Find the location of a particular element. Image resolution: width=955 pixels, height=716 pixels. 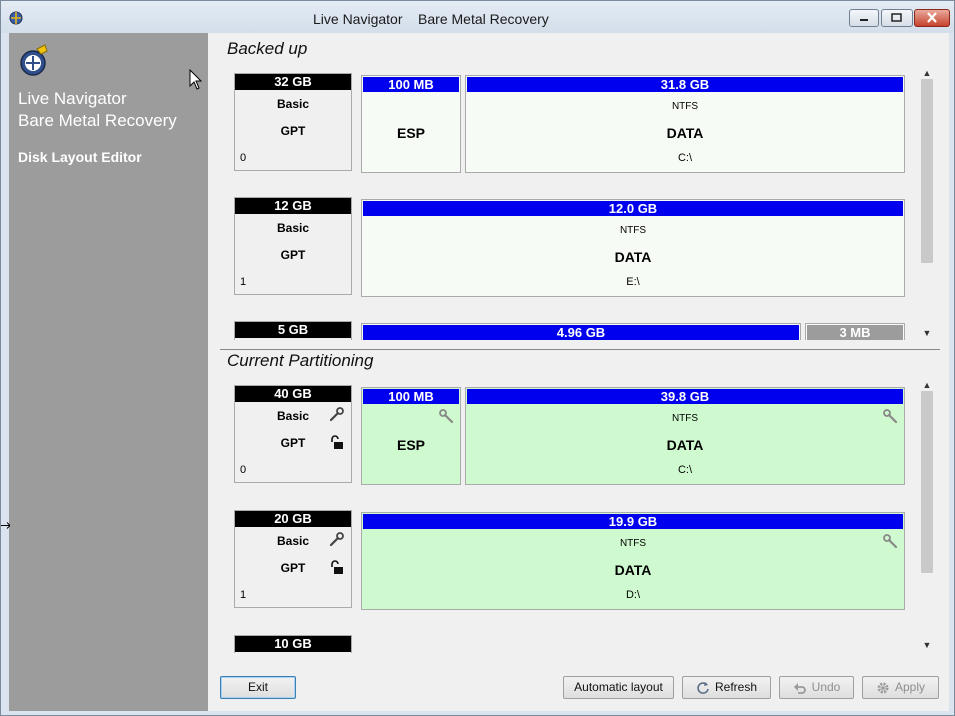

exit-label: Exit is located at coordinates (257, 687).